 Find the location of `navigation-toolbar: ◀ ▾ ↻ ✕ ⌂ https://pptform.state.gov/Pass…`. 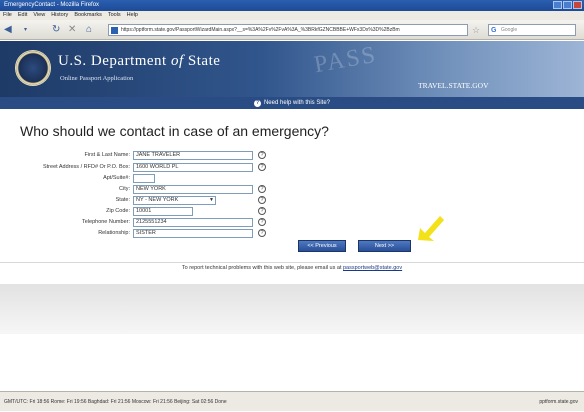

navigation-toolbar: ◀ ▾ ↻ ✕ ⌂ https://pptform.state.gov/Pass… is located at coordinates (292, 30).